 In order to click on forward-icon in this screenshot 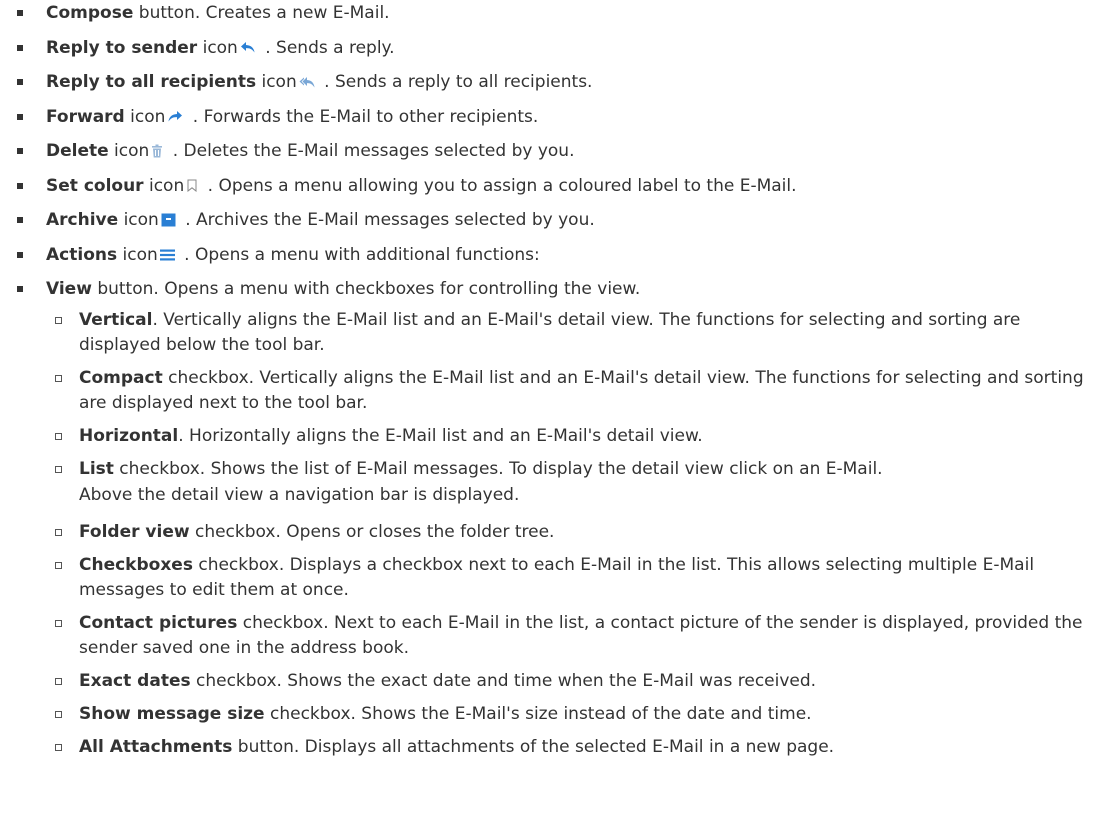, I will do `click(175, 116)`.